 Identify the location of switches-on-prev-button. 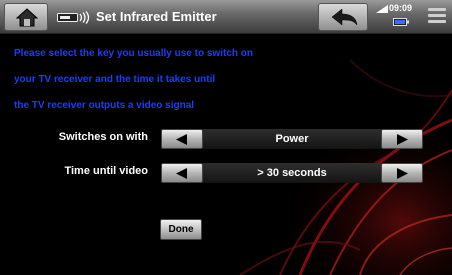
(182, 139).